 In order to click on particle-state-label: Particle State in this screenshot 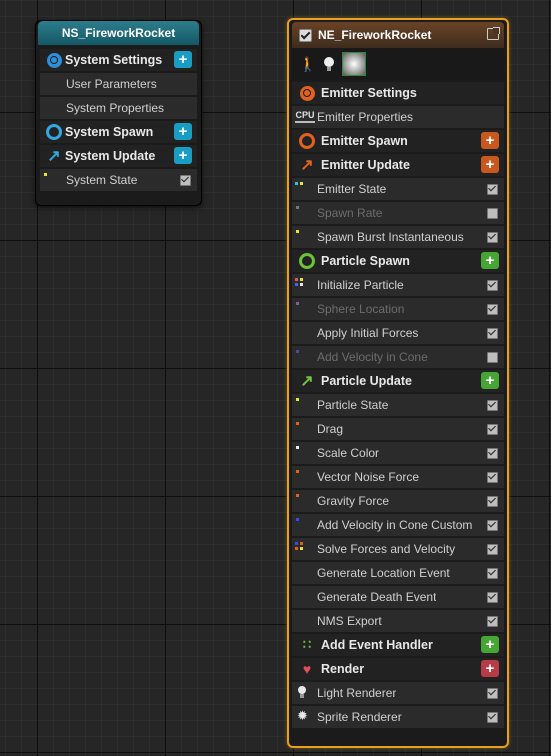, I will do `click(353, 405)`.